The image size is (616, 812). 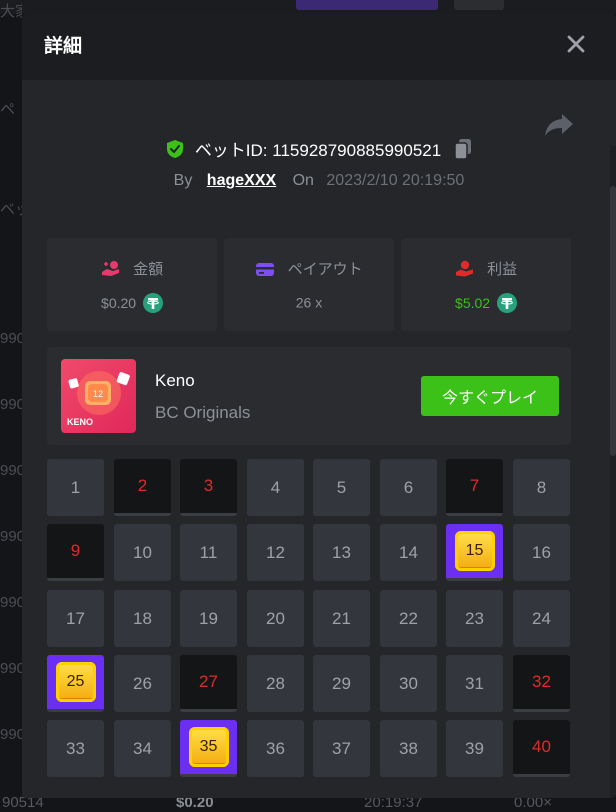 I want to click on modal-title: 詳細, so click(x=63, y=46).